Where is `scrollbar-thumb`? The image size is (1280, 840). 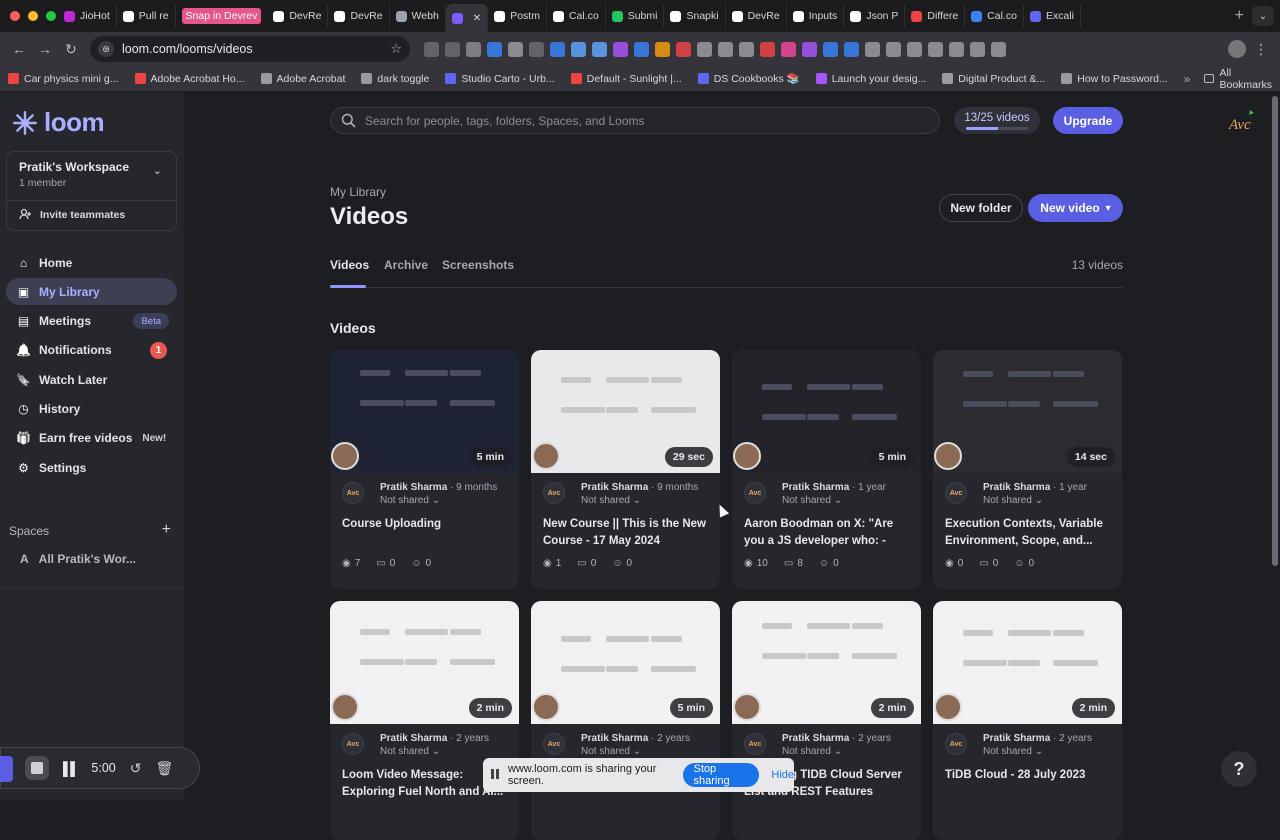 scrollbar-thumb is located at coordinates (1275, 331).